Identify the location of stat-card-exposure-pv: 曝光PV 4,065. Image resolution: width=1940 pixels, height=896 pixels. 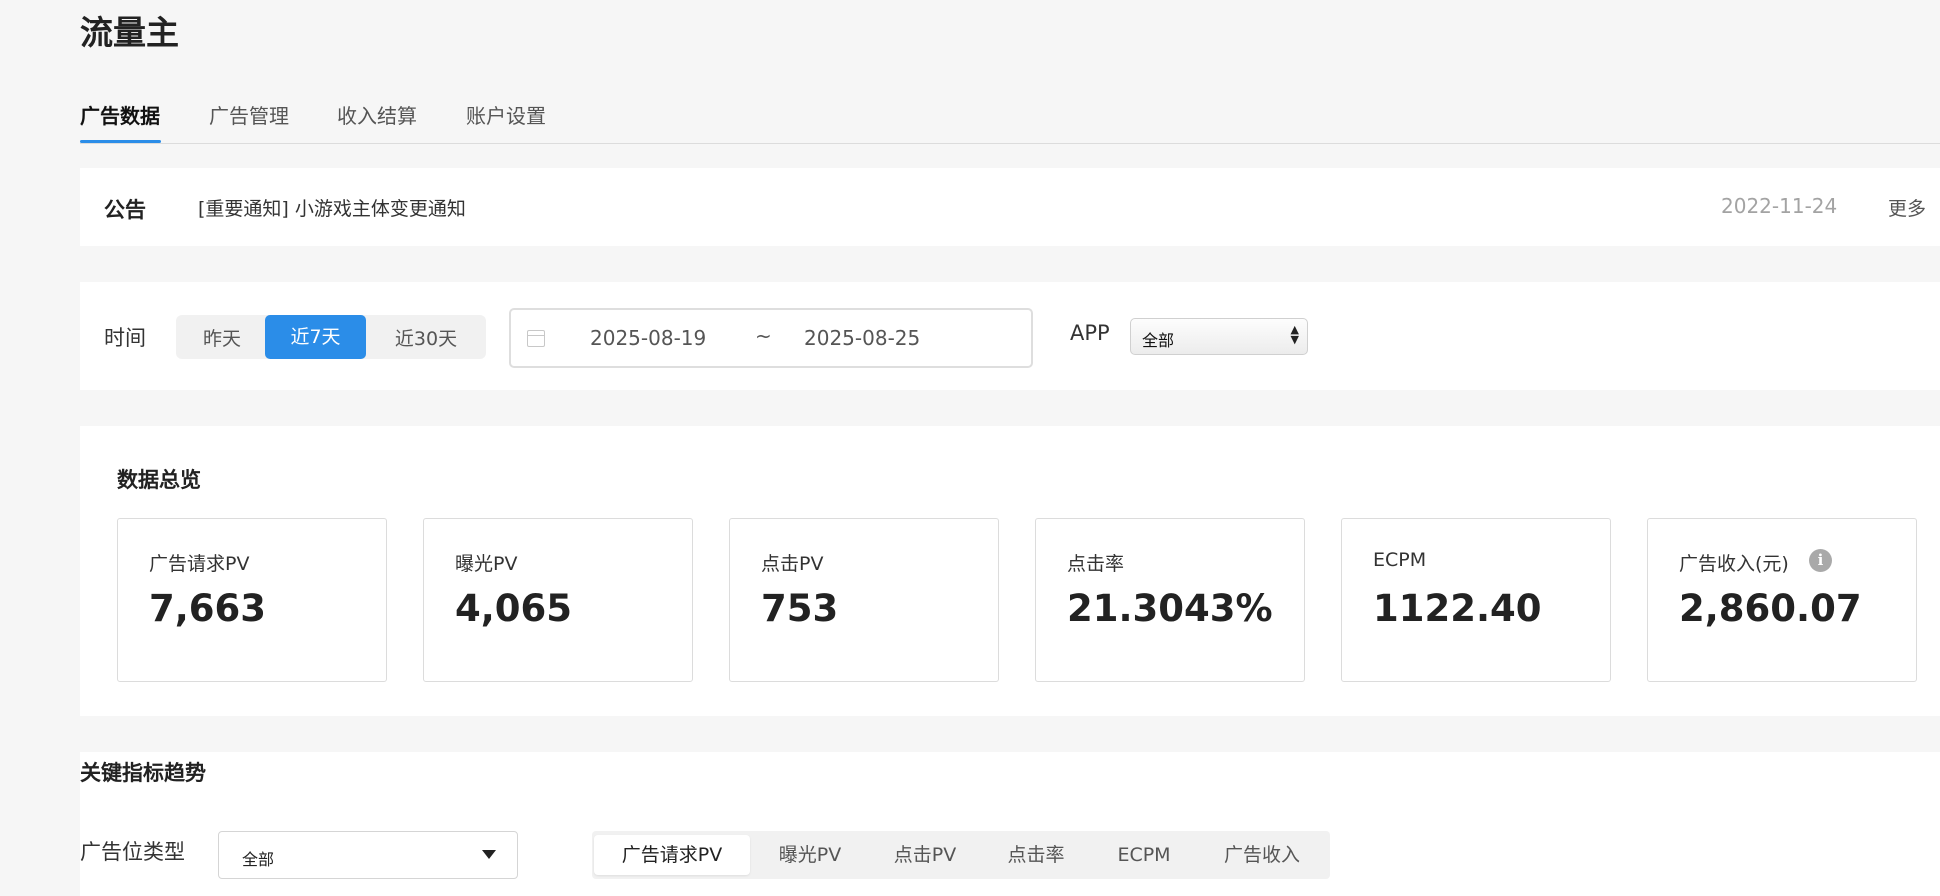
(558, 600).